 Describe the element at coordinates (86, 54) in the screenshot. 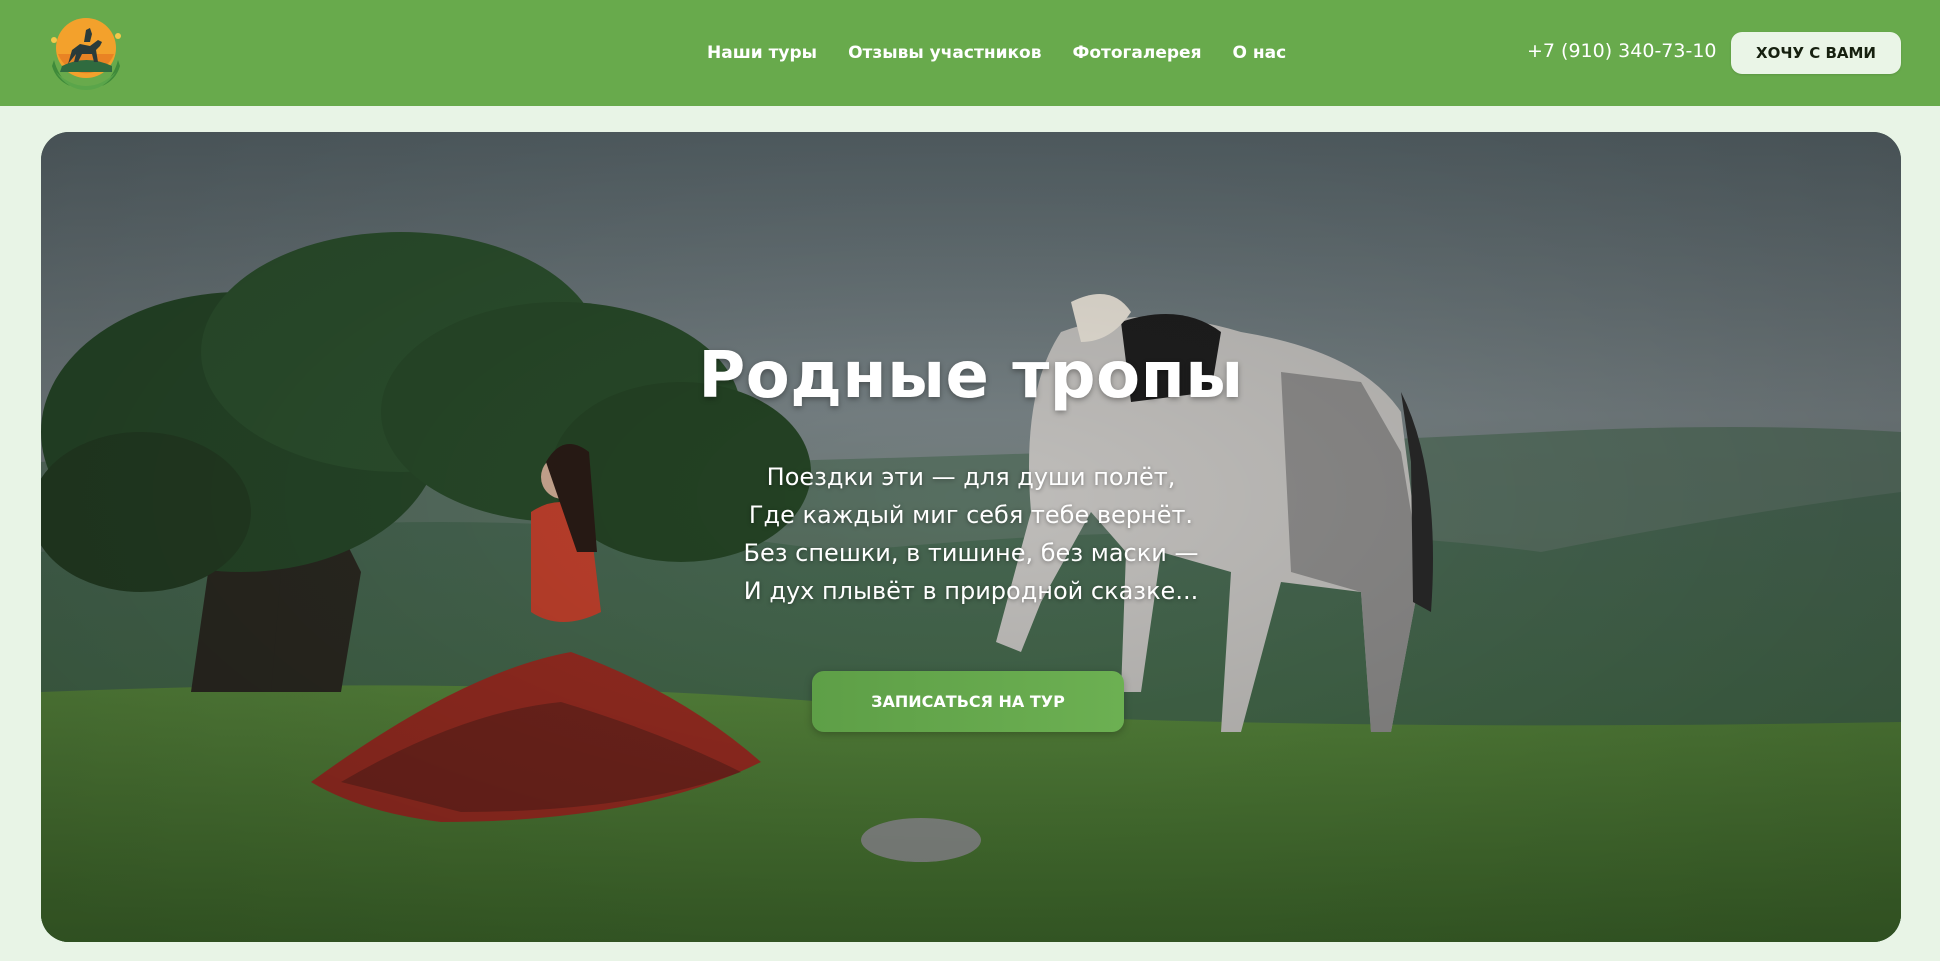

I see `horse-rider-sun-logo` at that location.